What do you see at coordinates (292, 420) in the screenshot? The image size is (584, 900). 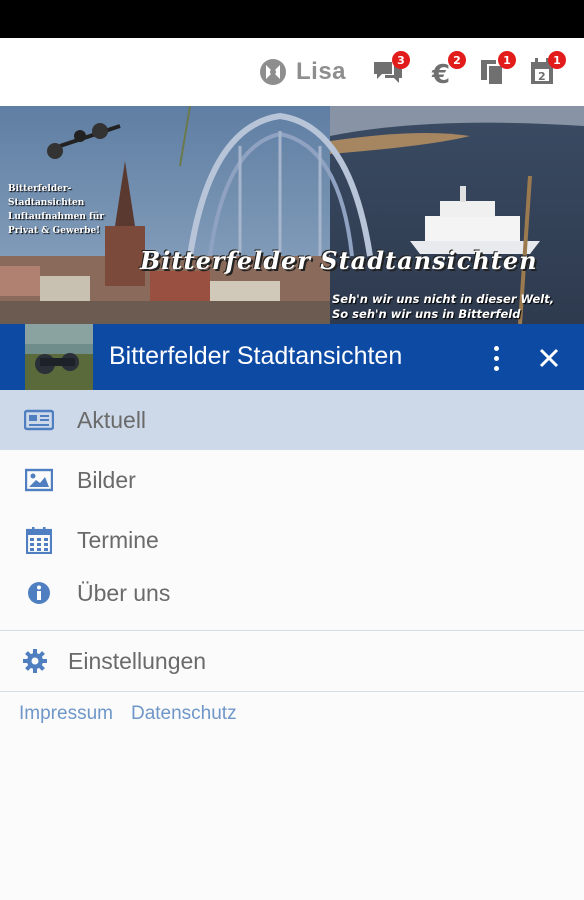 I see `menu-item-aktuell: Aktuell` at bounding box center [292, 420].